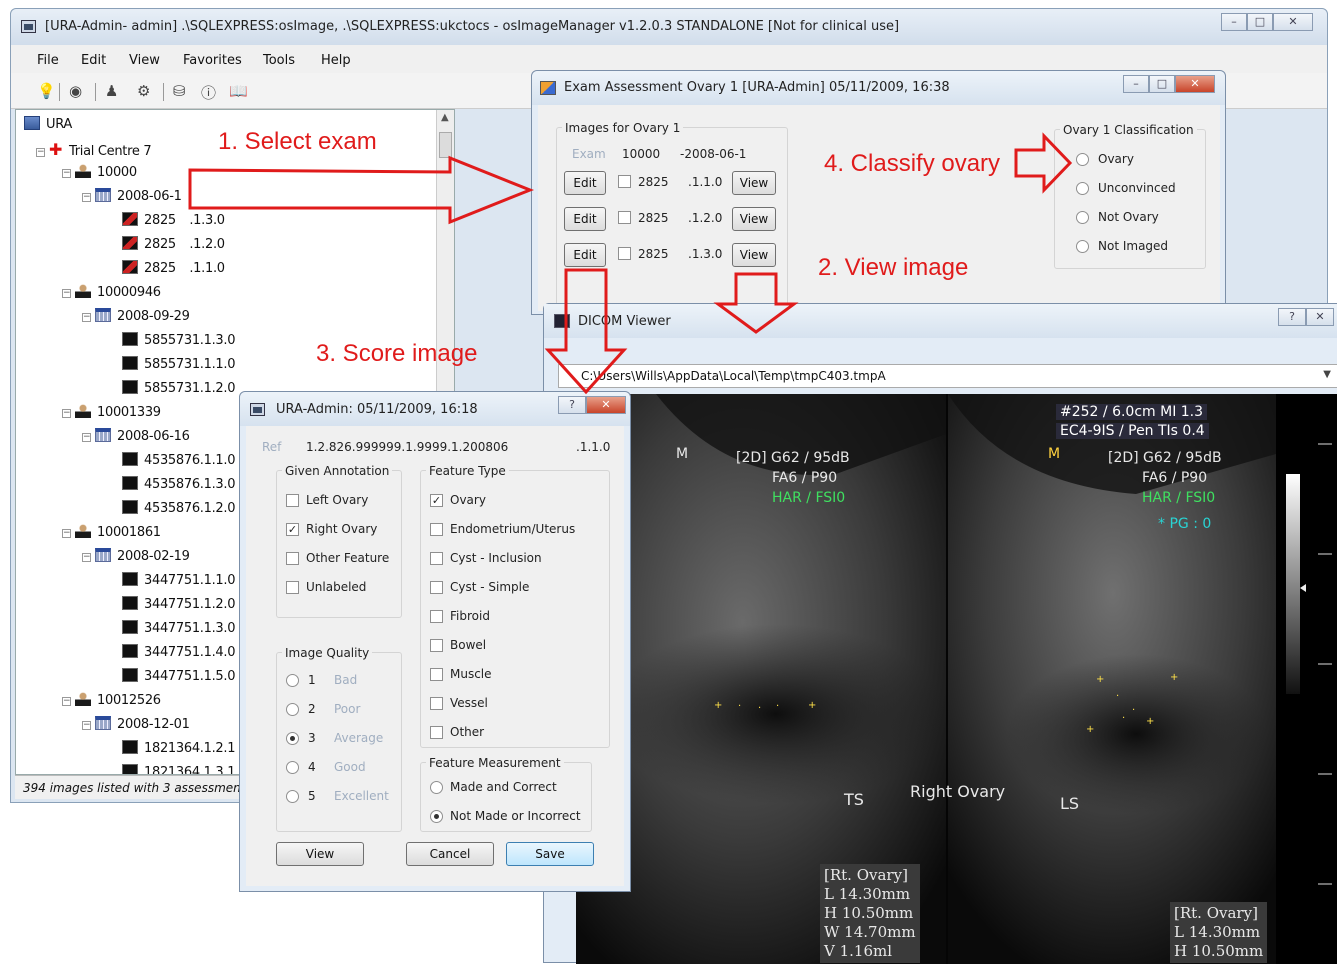 This screenshot has width=1337, height=964. Describe the element at coordinates (179, 364) in the screenshot. I see `tree-image: 5855731.1.1.0` at that location.